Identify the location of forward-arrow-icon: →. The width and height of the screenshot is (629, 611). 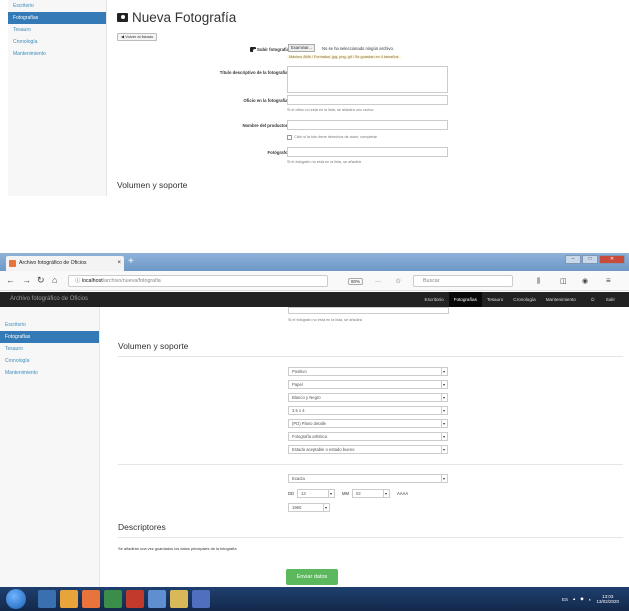
(26, 280).